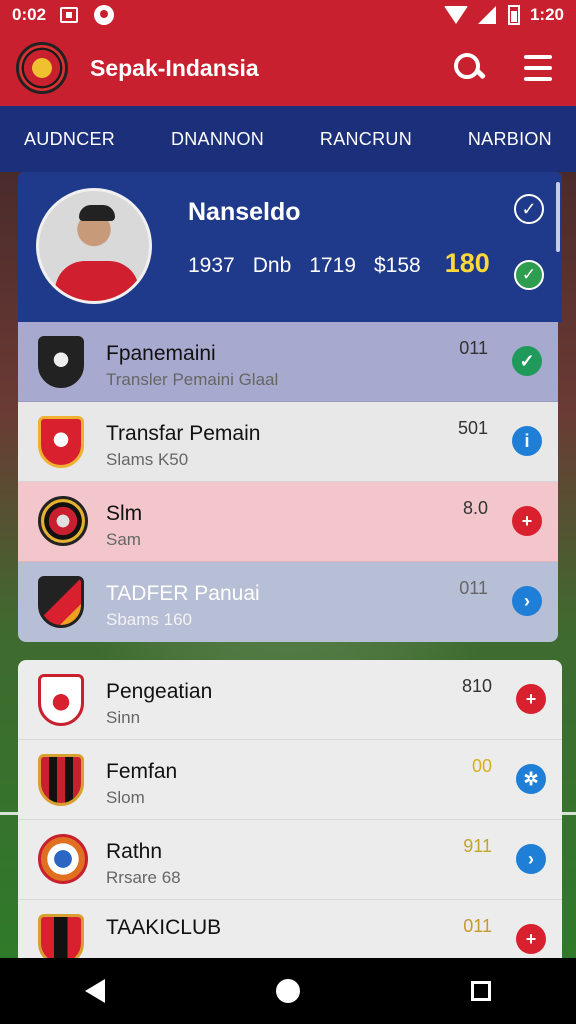 The height and width of the screenshot is (1024, 576). I want to click on item-value: 810, so click(476, 686).